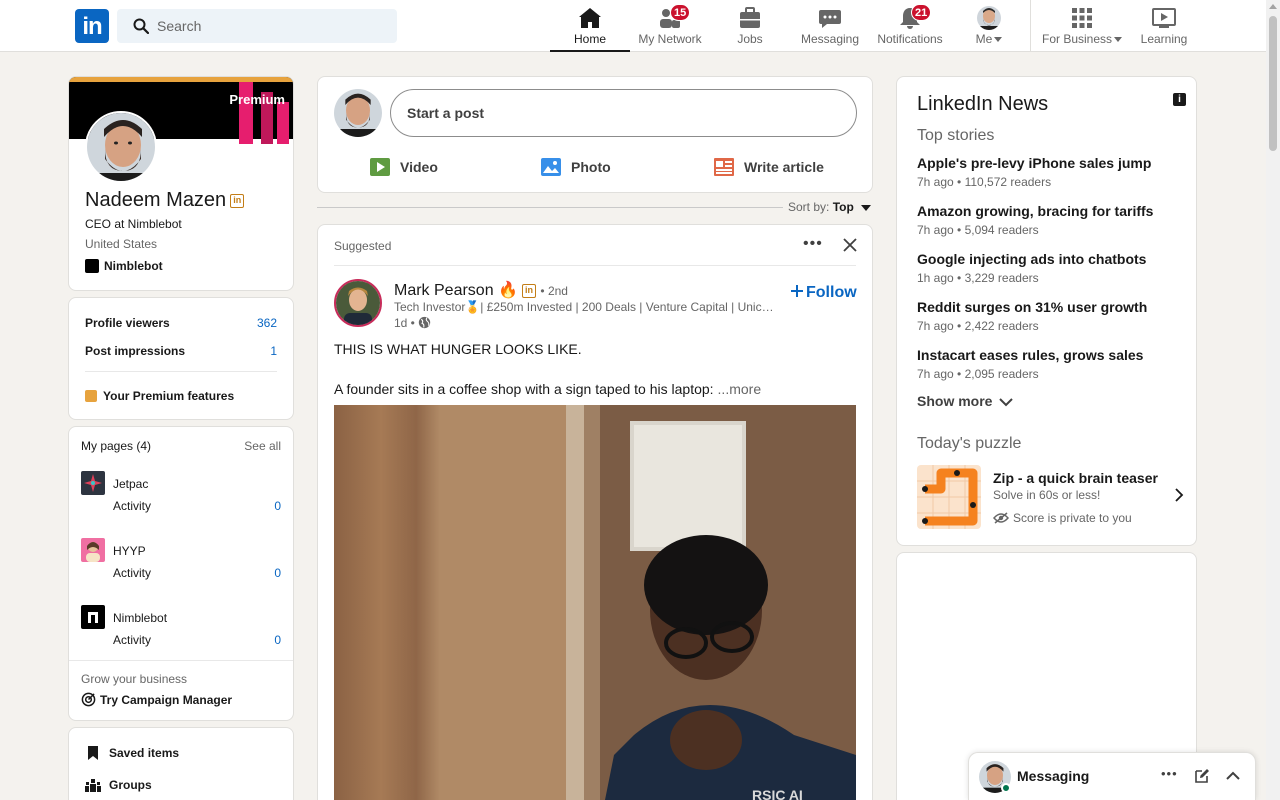 The image size is (1280, 800). What do you see at coordinates (141, 26) in the screenshot?
I see `search-icon` at bounding box center [141, 26].